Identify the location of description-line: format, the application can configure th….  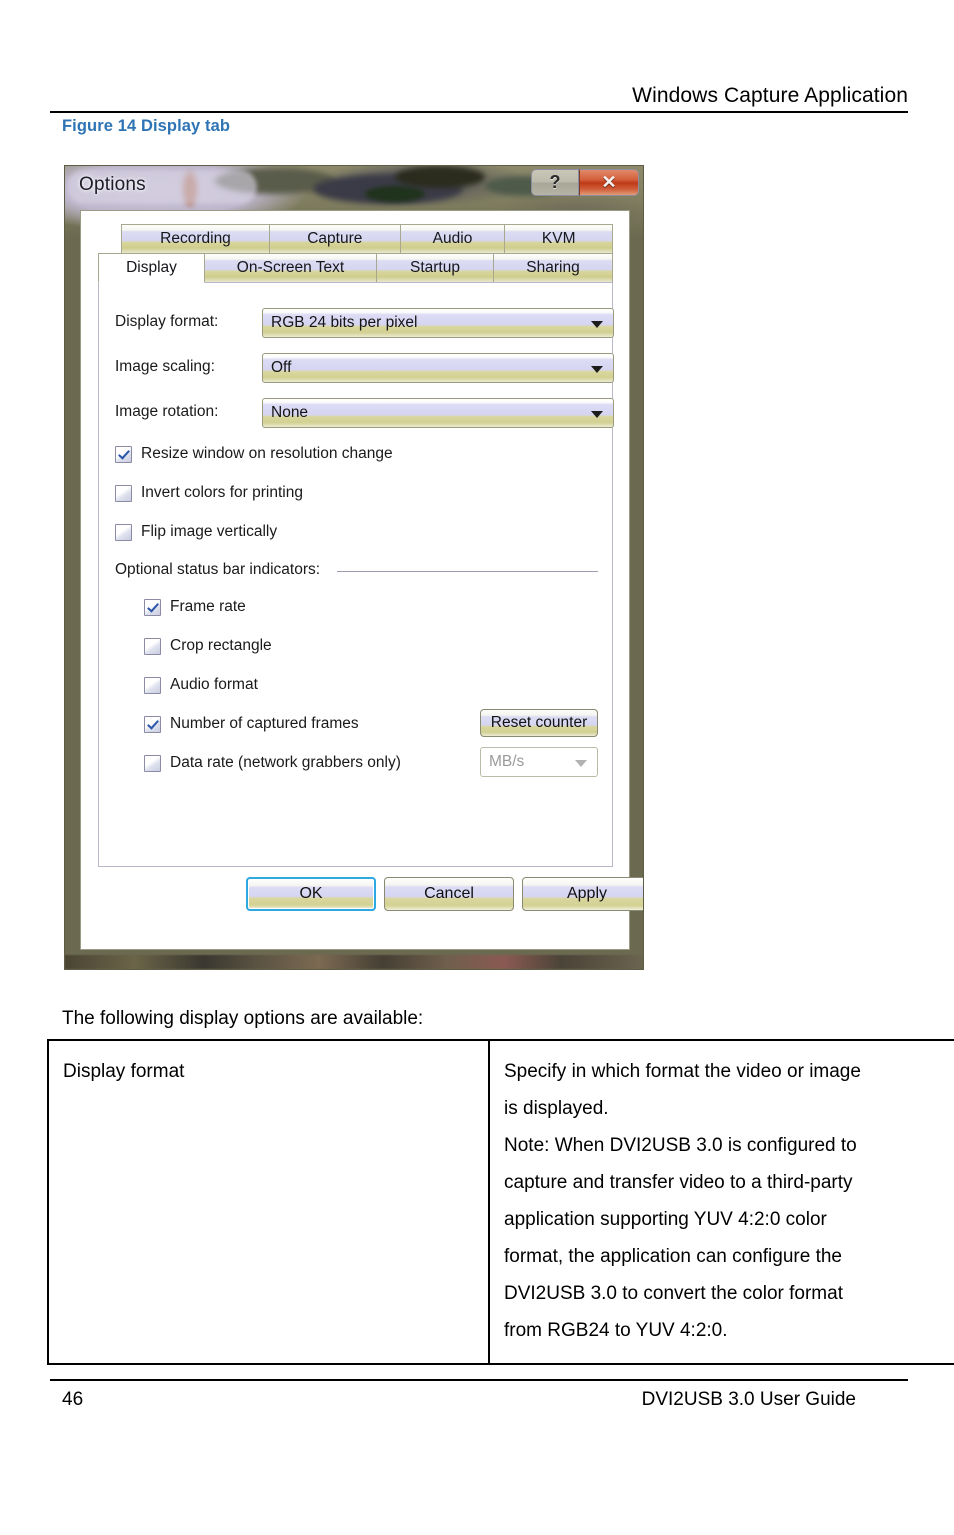
(673, 1257).